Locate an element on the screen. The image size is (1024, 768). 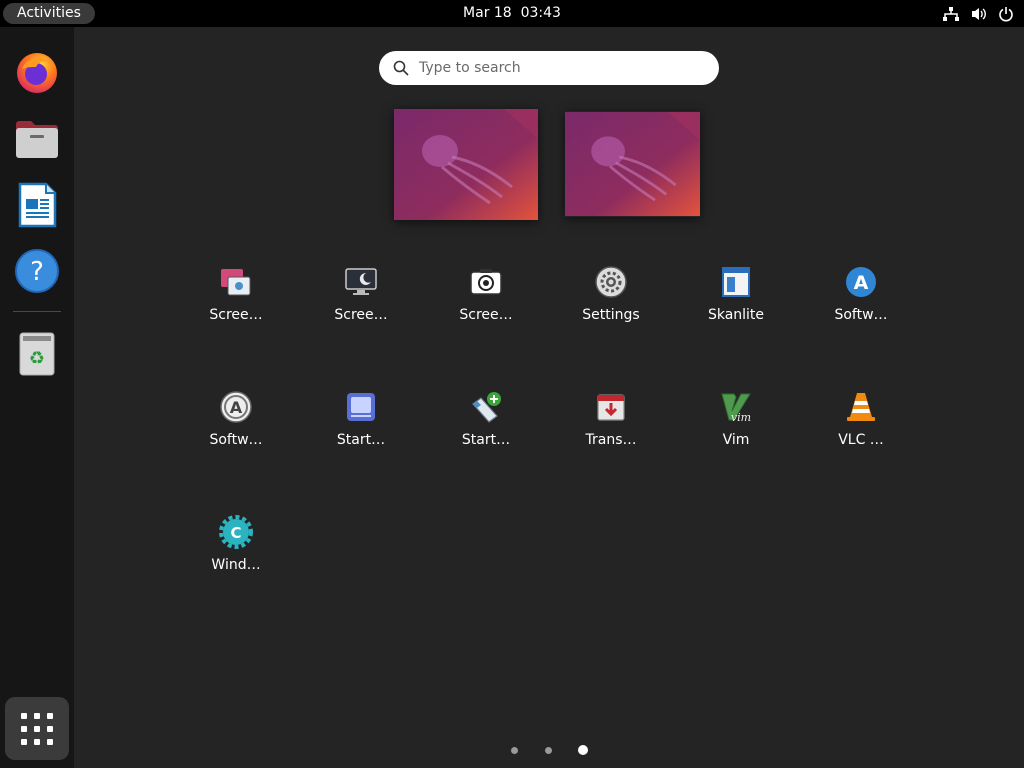
dock-item-writer is located at coordinates (37, 205).